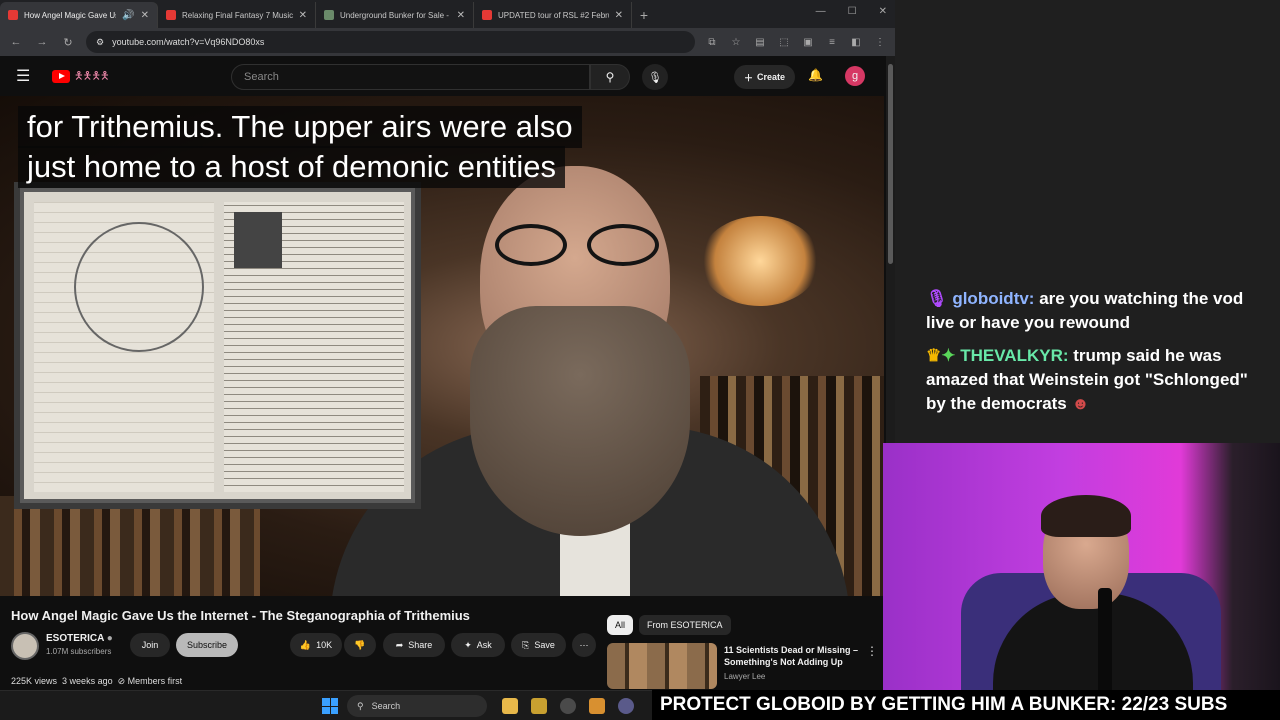 The width and height of the screenshot is (1280, 720). I want to click on notifications-bell-icon: 🔔, so click(815, 75).